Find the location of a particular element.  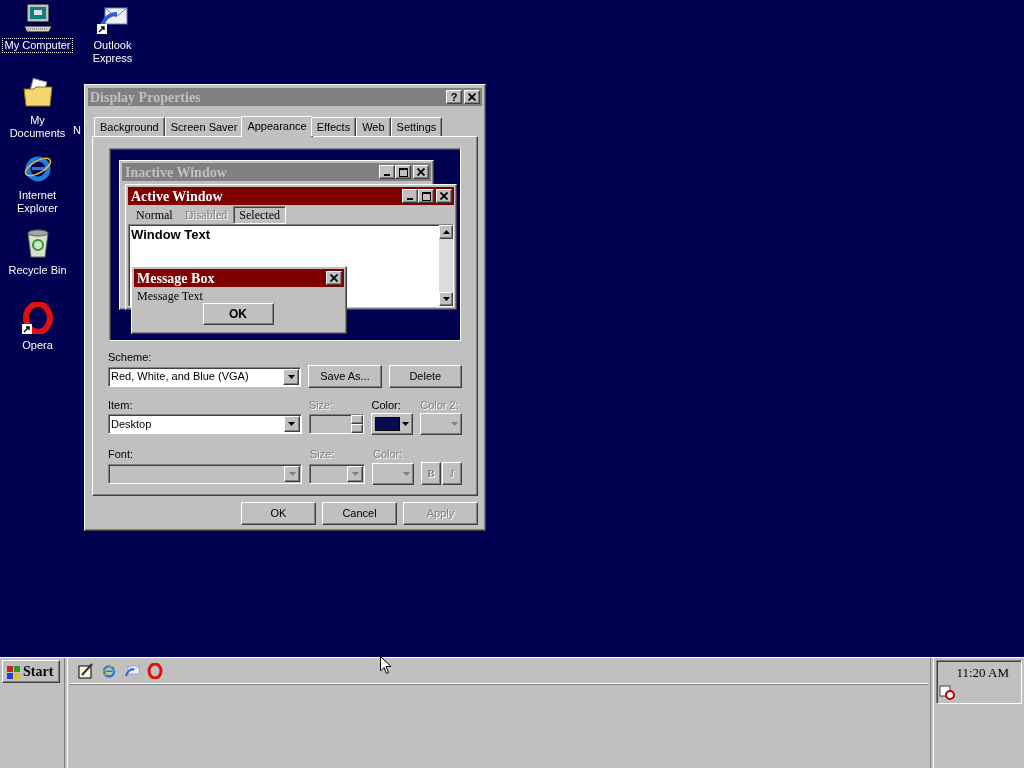

icon-label: Outlook Express is located at coordinates (112, 52).